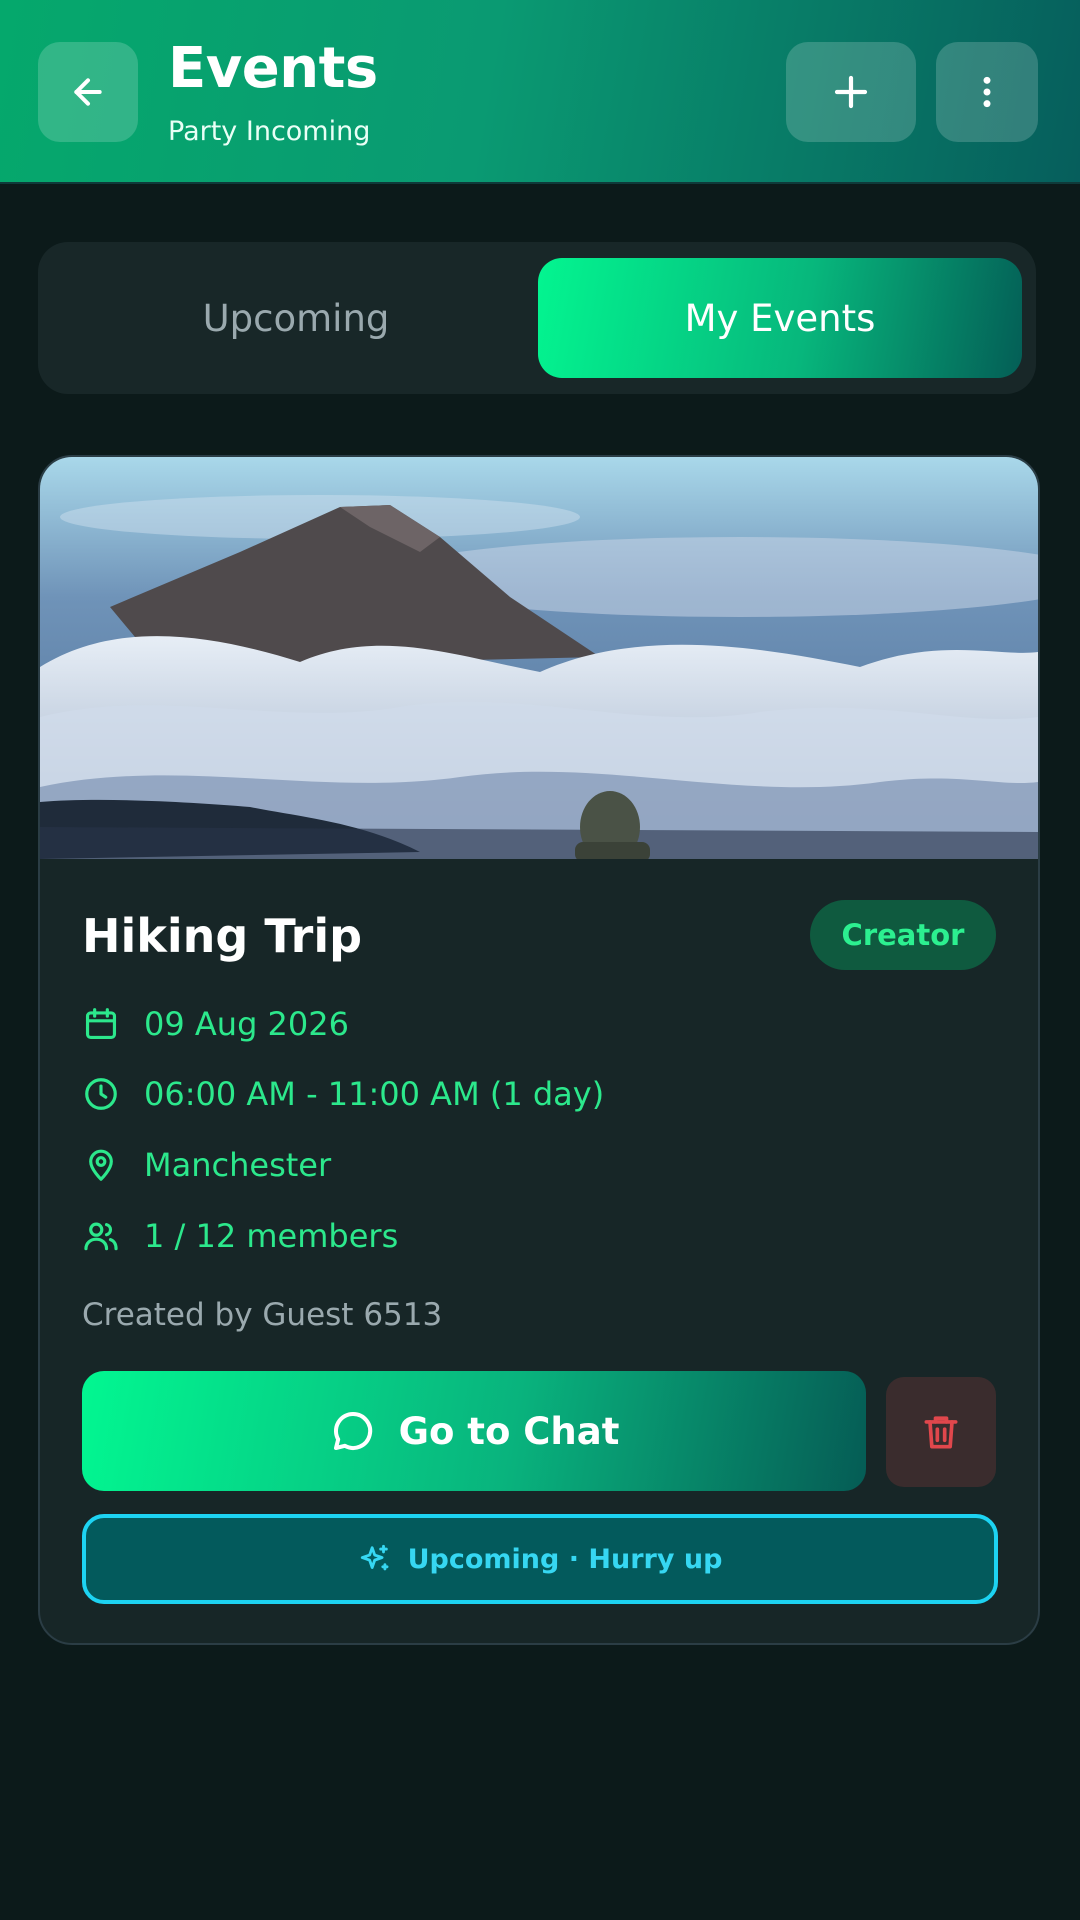  I want to click on event-tabs: Upcoming My Events, so click(537, 318).